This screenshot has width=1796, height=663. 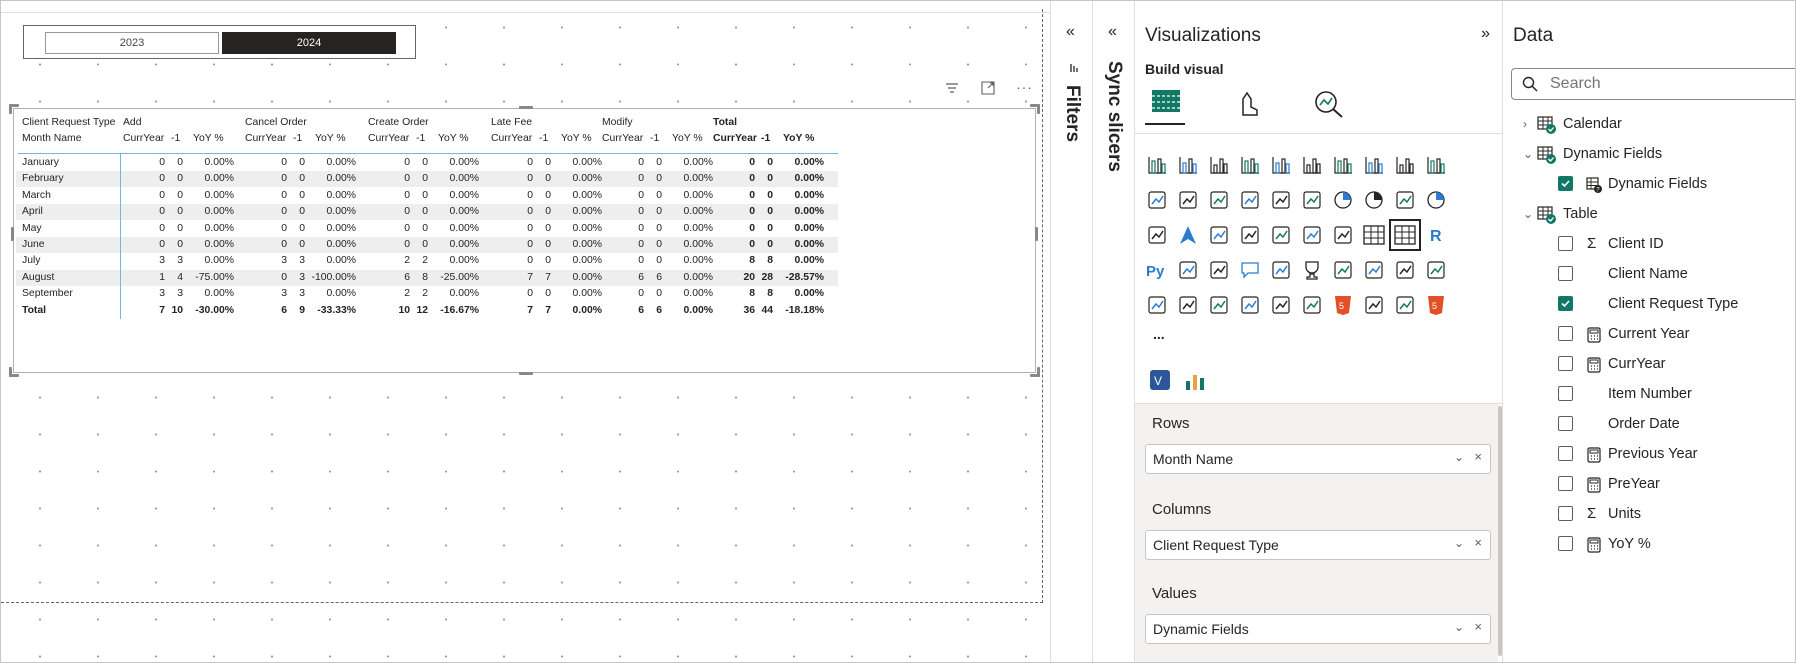 What do you see at coordinates (1374, 235) in the screenshot?
I see `table-visual-icon` at bounding box center [1374, 235].